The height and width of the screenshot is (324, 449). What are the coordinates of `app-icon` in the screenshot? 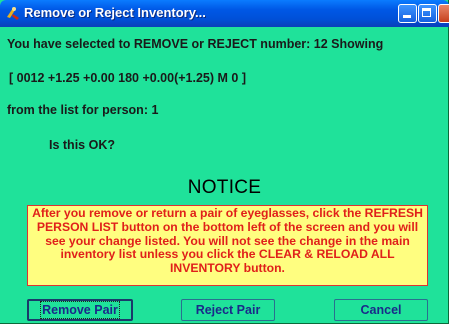 It's located at (13, 13).